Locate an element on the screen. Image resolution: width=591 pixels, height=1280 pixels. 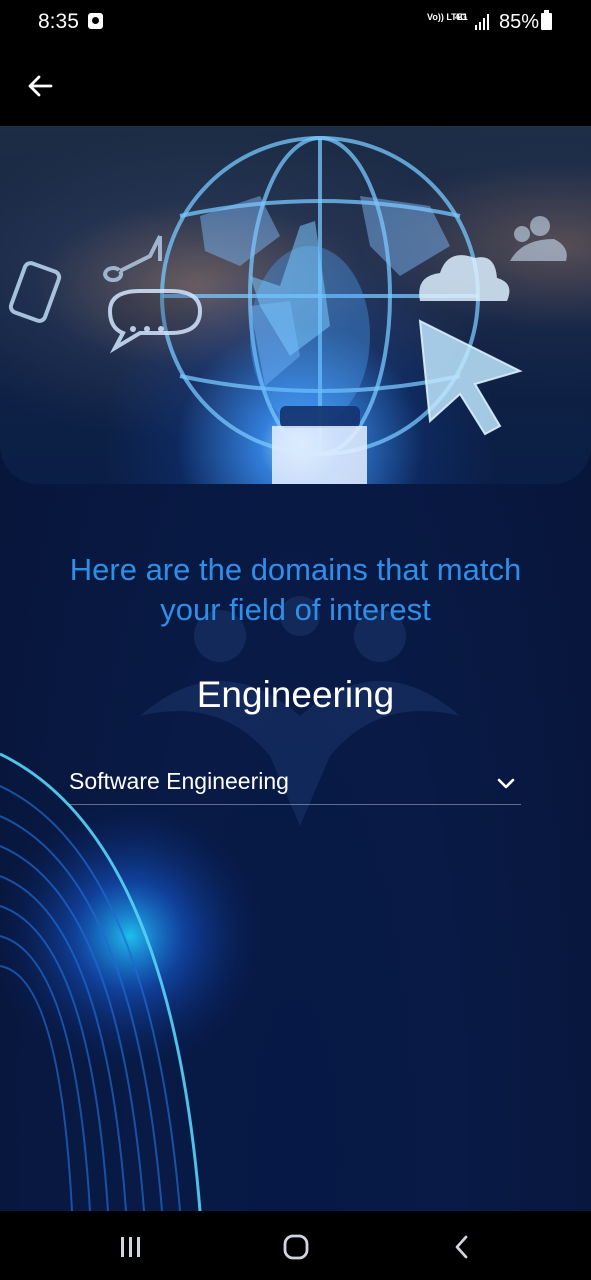
battery-percent: 85% is located at coordinates (519, 22).